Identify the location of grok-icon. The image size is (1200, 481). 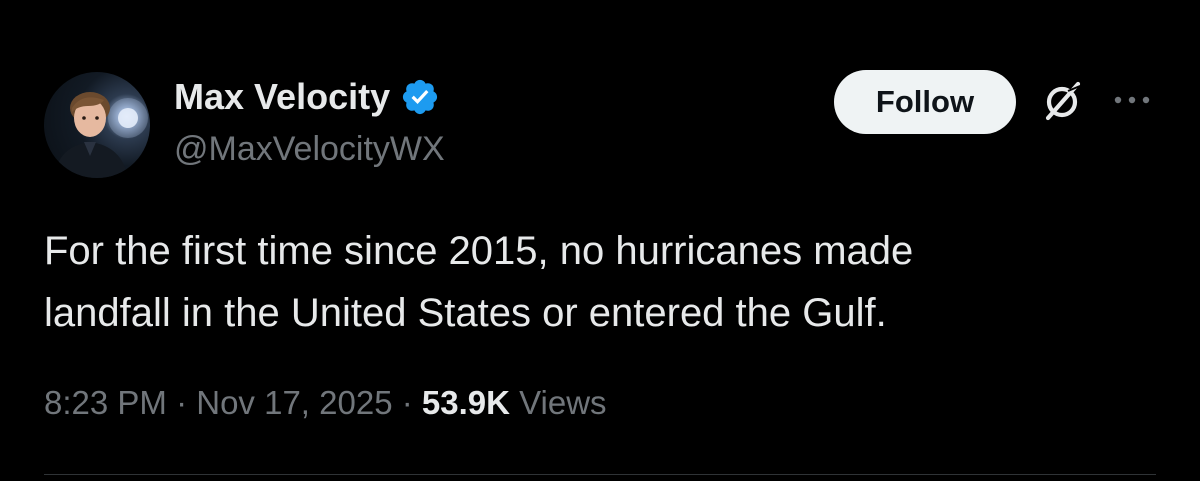
(1062, 102).